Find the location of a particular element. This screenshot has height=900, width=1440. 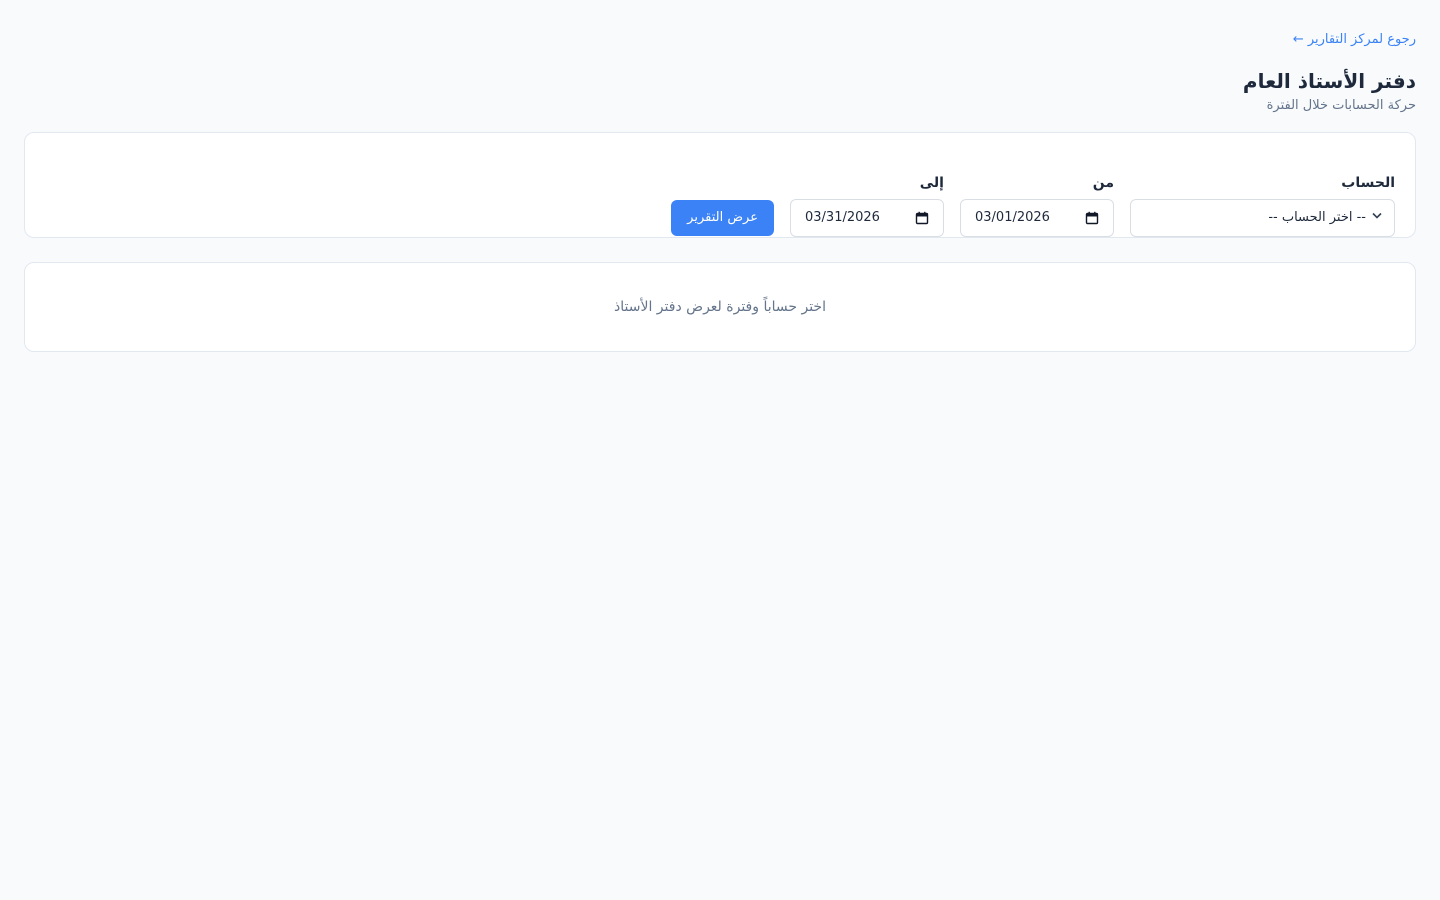

from-date-value: 03/01/2026 is located at coordinates (1012, 217).